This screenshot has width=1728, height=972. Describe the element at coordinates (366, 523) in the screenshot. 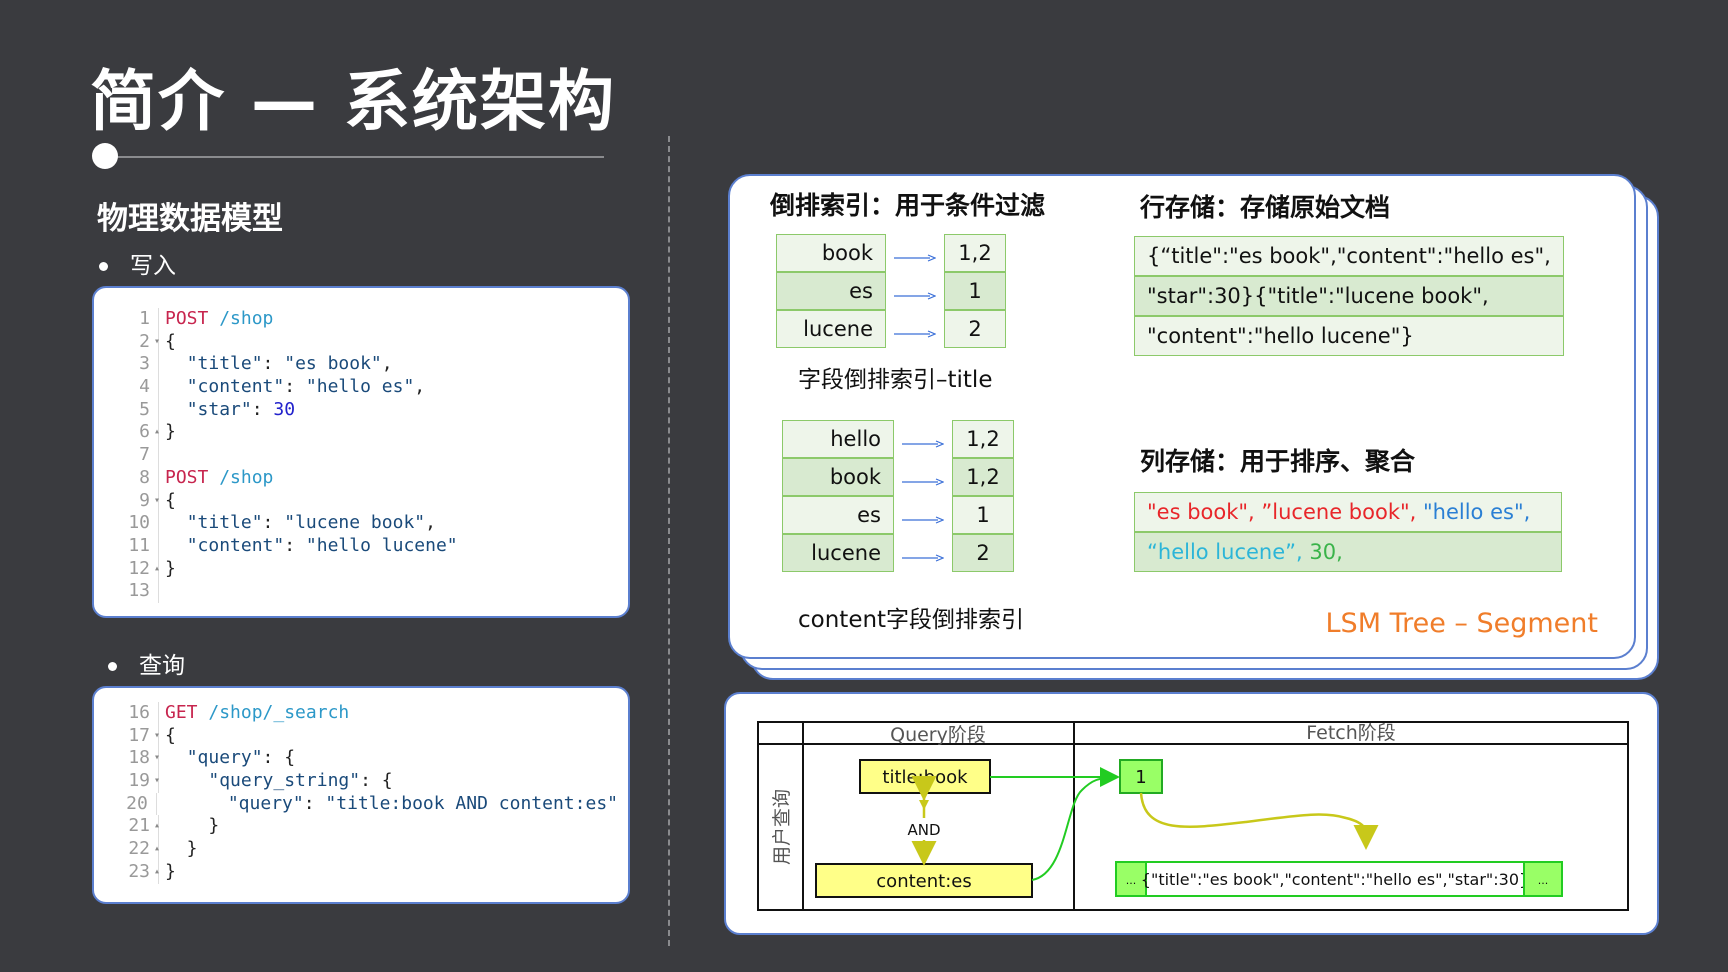

I see `code-line: 10 "title": "lucene book",` at that location.